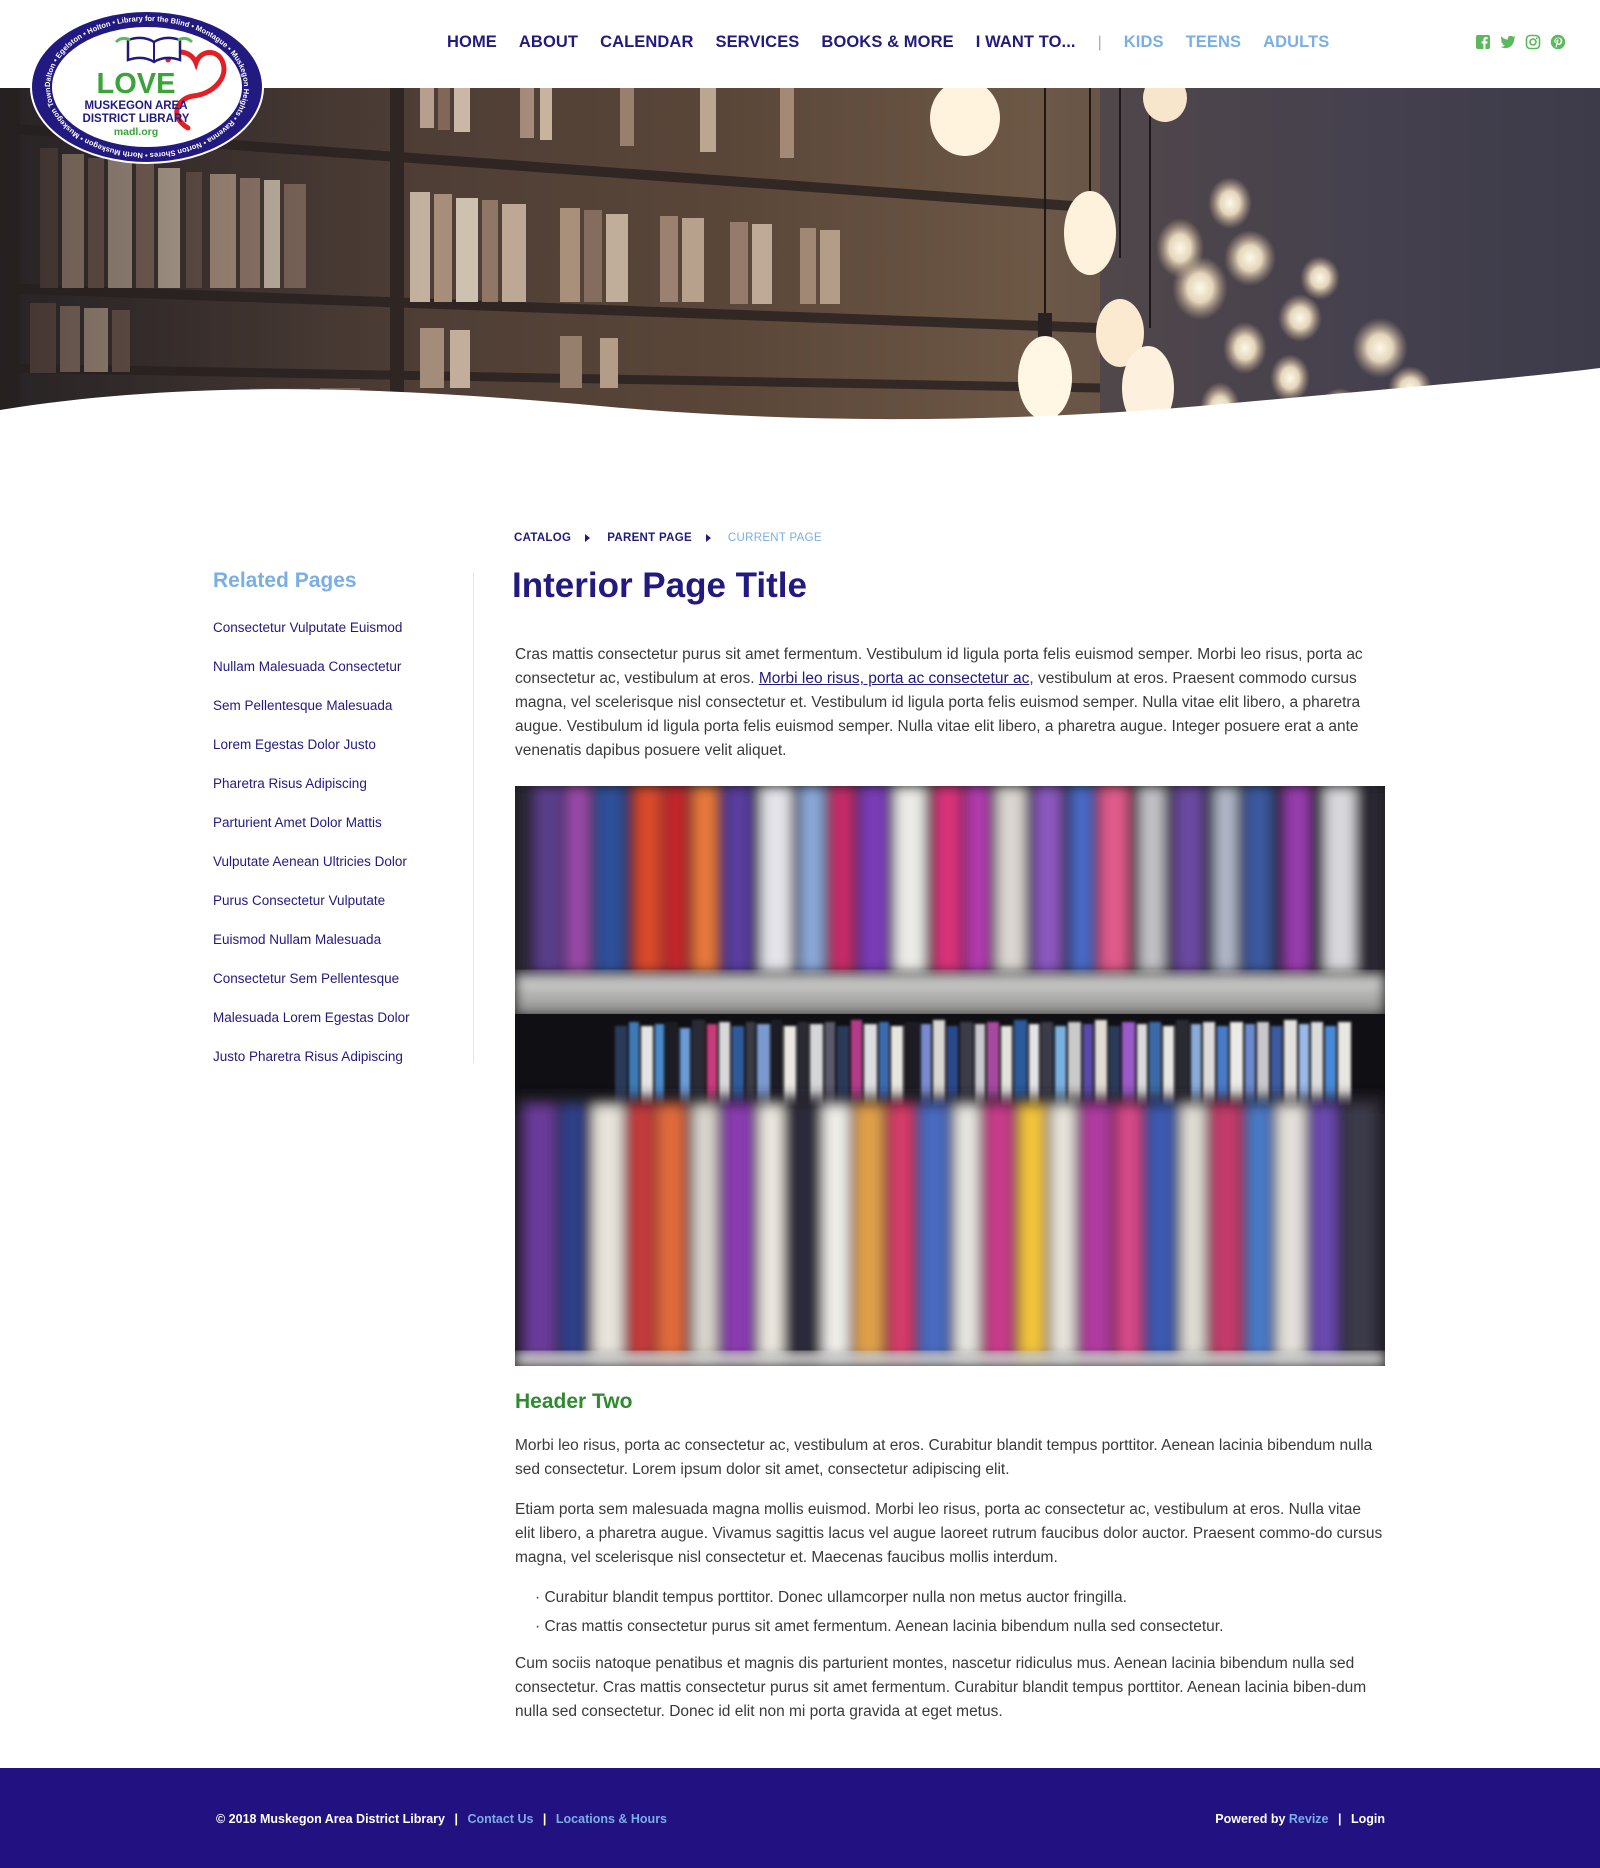 The width and height of the screenshot is (1600, 1868). What do you see at coordinates (649, 538) in the screenshot?
I see `breadcrumb-parent: PARENT PAGE` at bounding box center [649, 538].